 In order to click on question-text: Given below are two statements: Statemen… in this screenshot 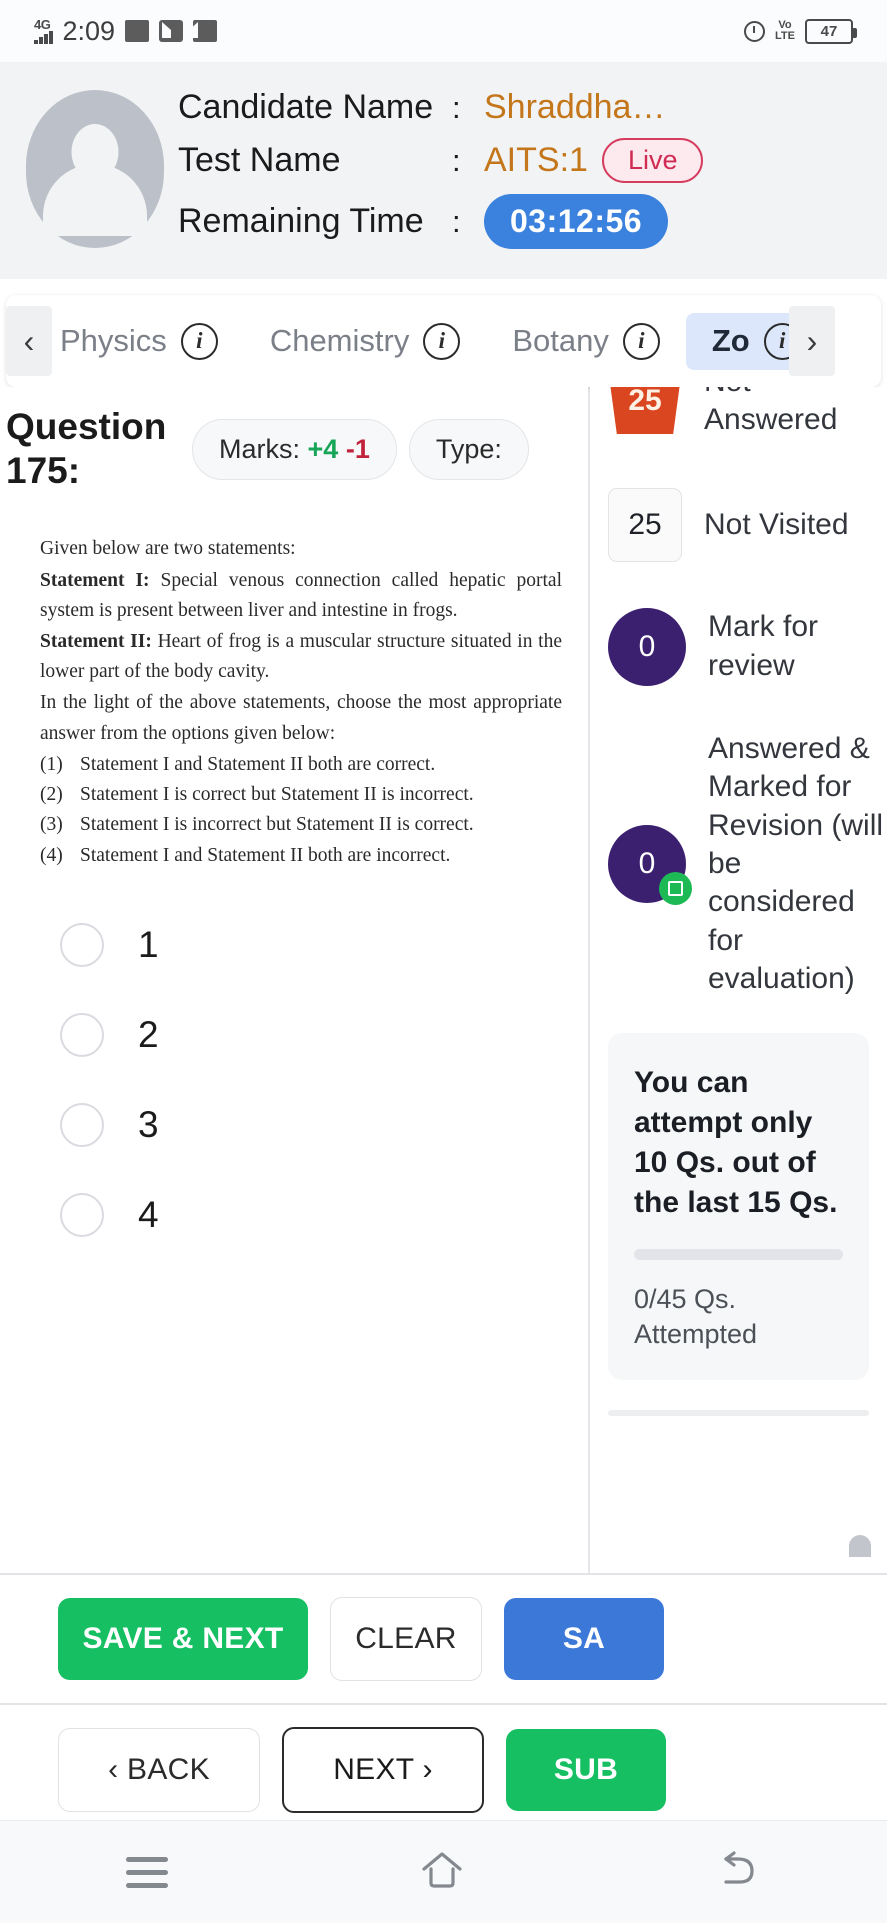, I will do `click(294, 681)`.